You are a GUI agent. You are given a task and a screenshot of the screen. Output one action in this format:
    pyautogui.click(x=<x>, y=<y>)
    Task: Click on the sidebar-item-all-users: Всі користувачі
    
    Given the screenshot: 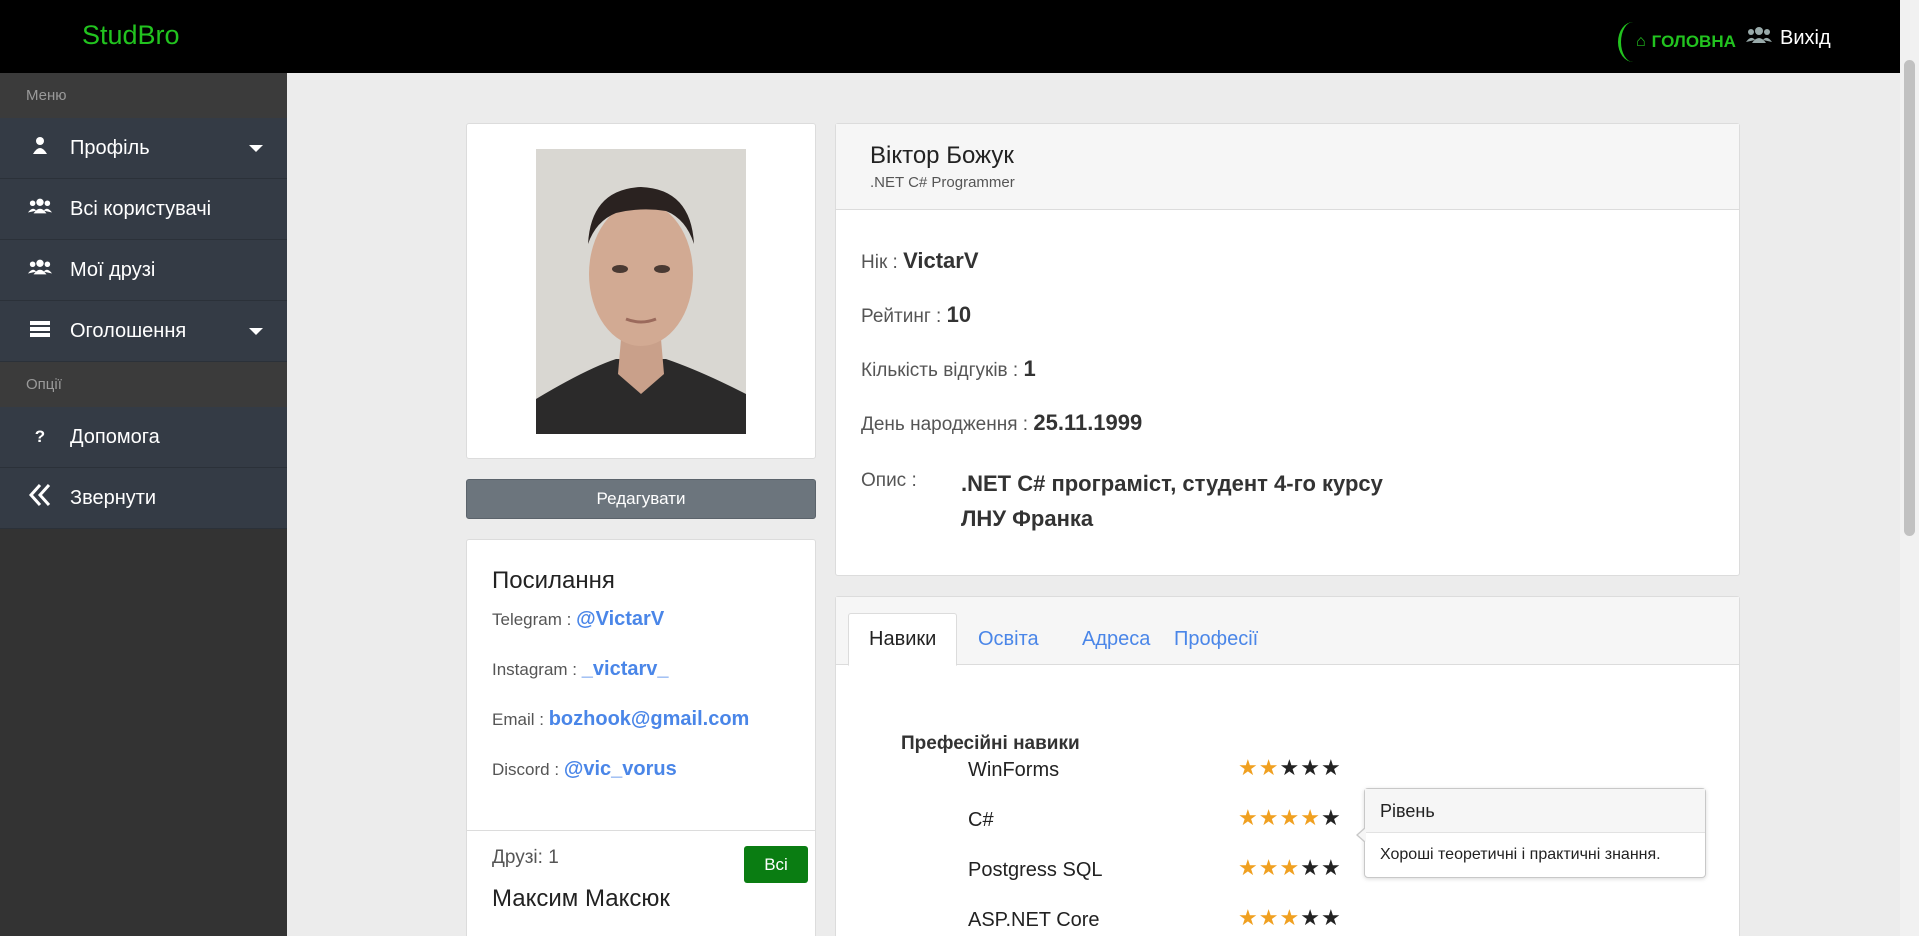 What is the action you would take?
    pyautogui.click(x=143, y=209)
    